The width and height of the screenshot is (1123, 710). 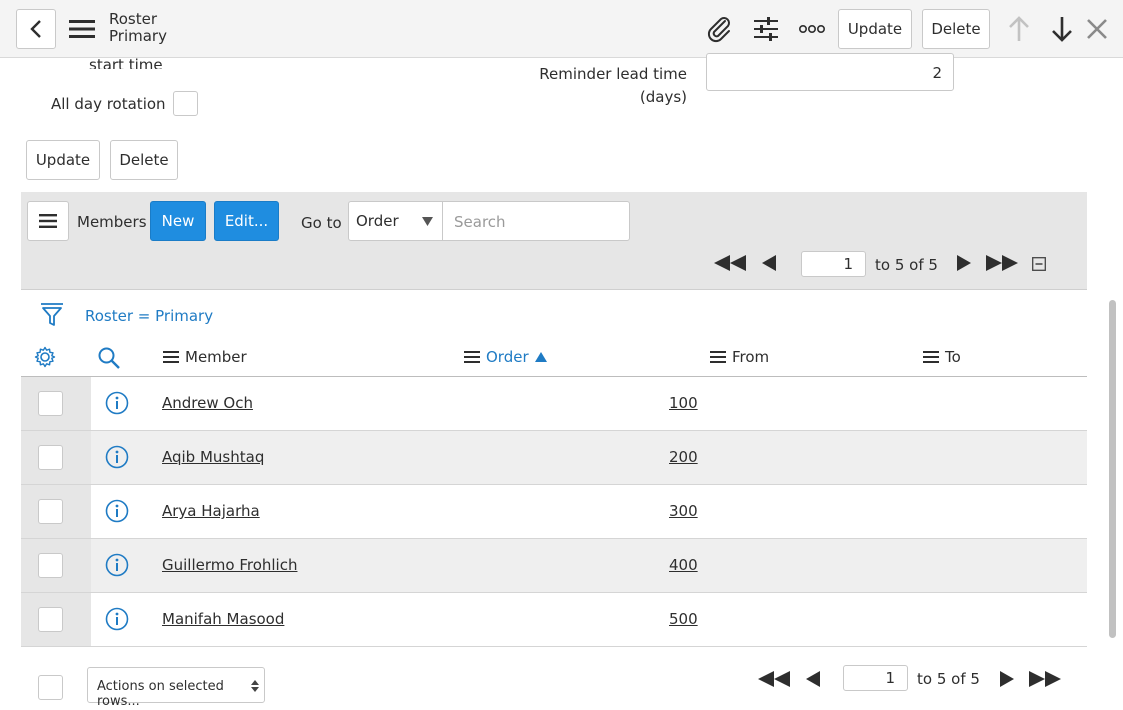 What do you see at coordinates (211, 511) in the screenshot?
I see `member-link: Arya Hajarha` at bounding box center [211, 511].